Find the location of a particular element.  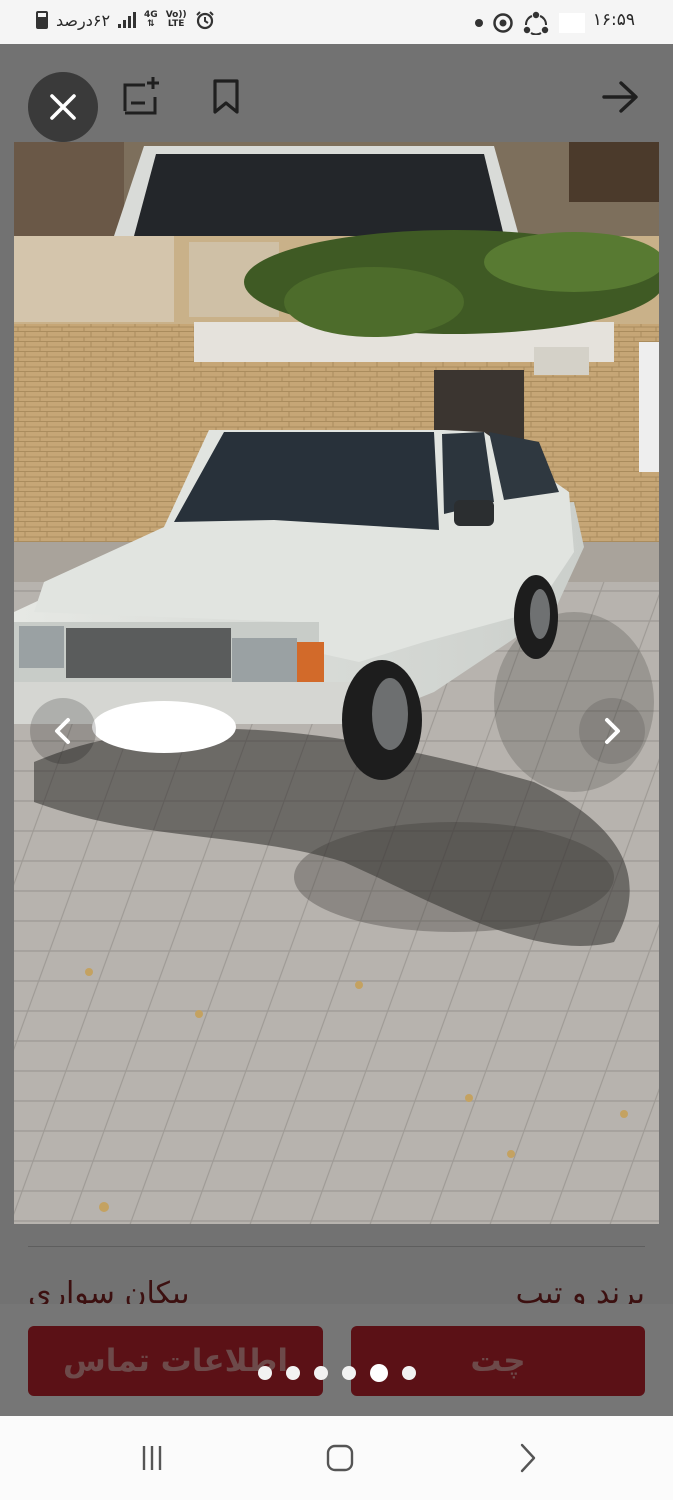

add-note-icon is located at coordinates (141, 96).